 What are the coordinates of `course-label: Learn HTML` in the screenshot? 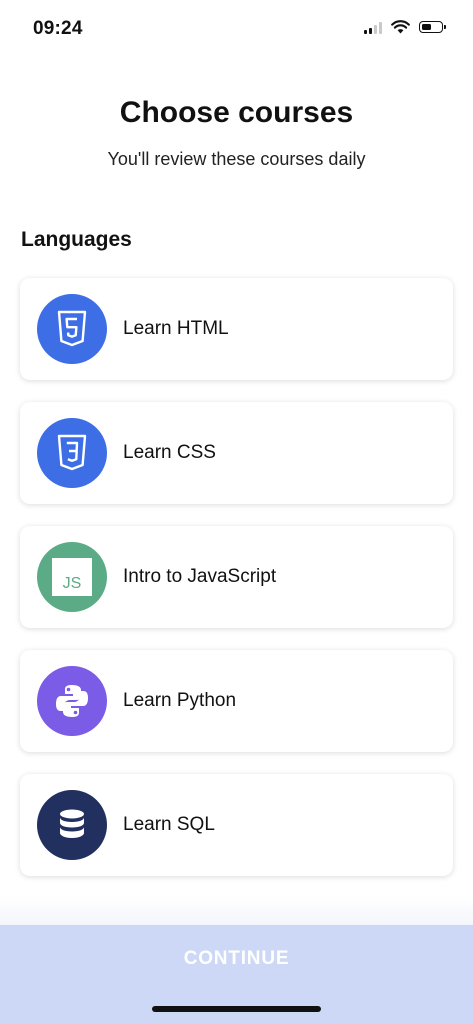 It's located at (176, 328).